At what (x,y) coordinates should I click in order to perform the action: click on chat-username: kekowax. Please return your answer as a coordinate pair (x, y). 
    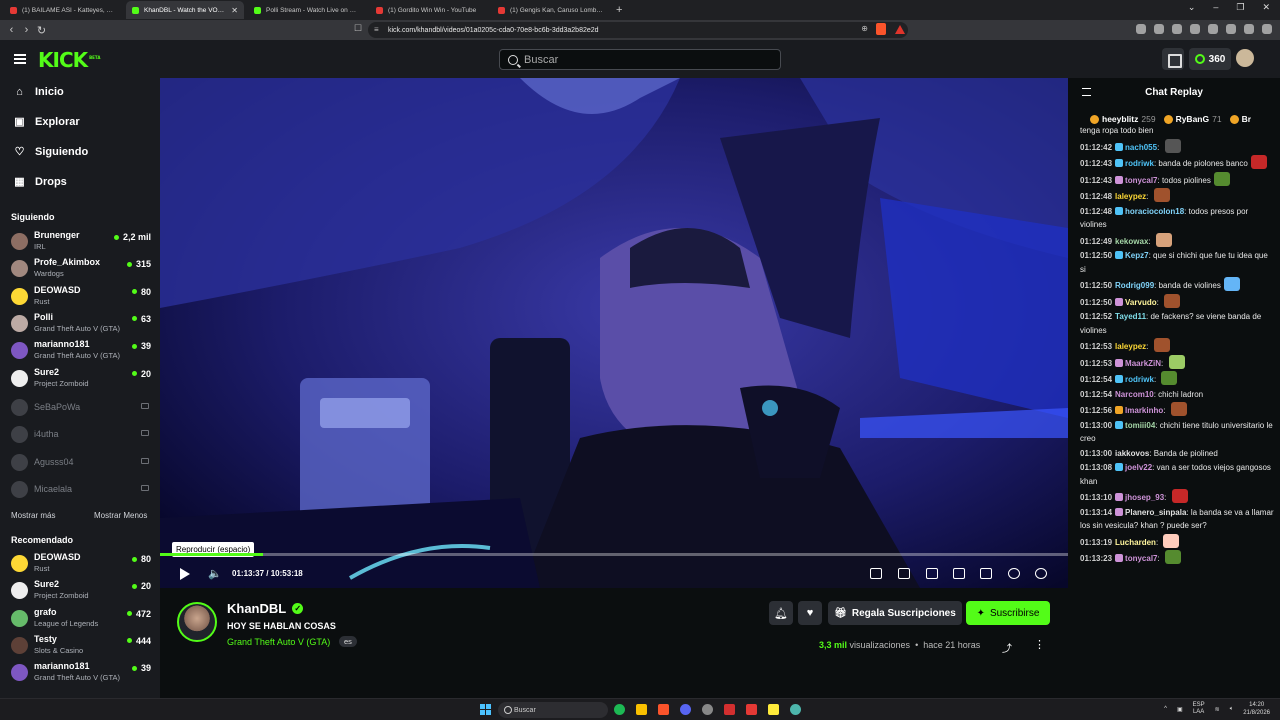
    Looking at the image, I should click on (1131, 241).